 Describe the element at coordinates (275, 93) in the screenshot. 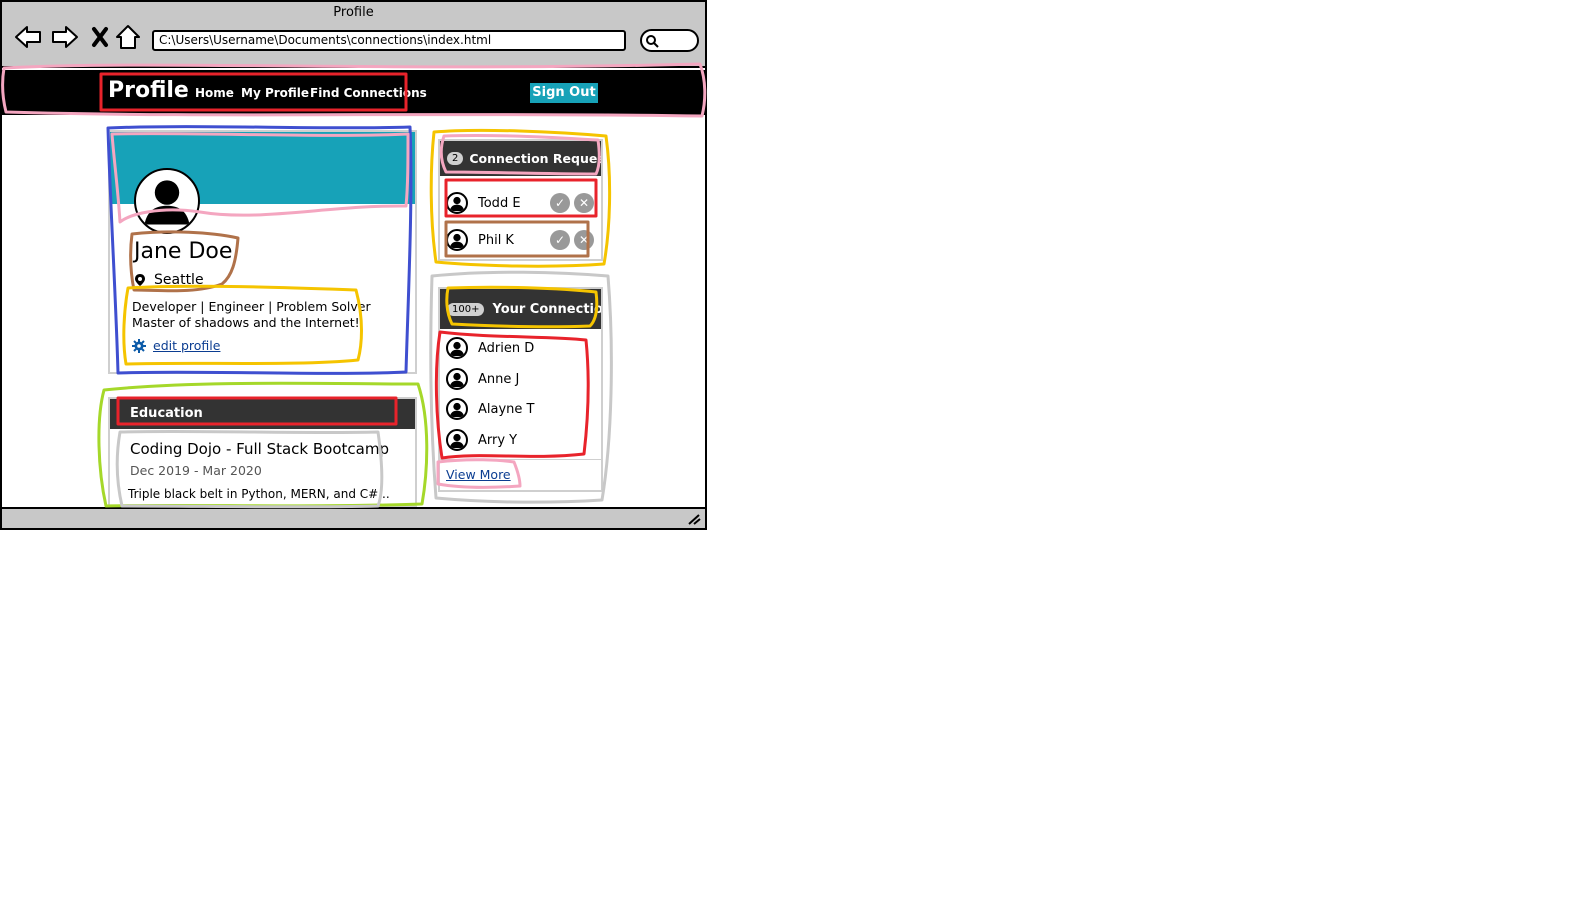

I see `nav-link-my-profile: My Profile` at that location.